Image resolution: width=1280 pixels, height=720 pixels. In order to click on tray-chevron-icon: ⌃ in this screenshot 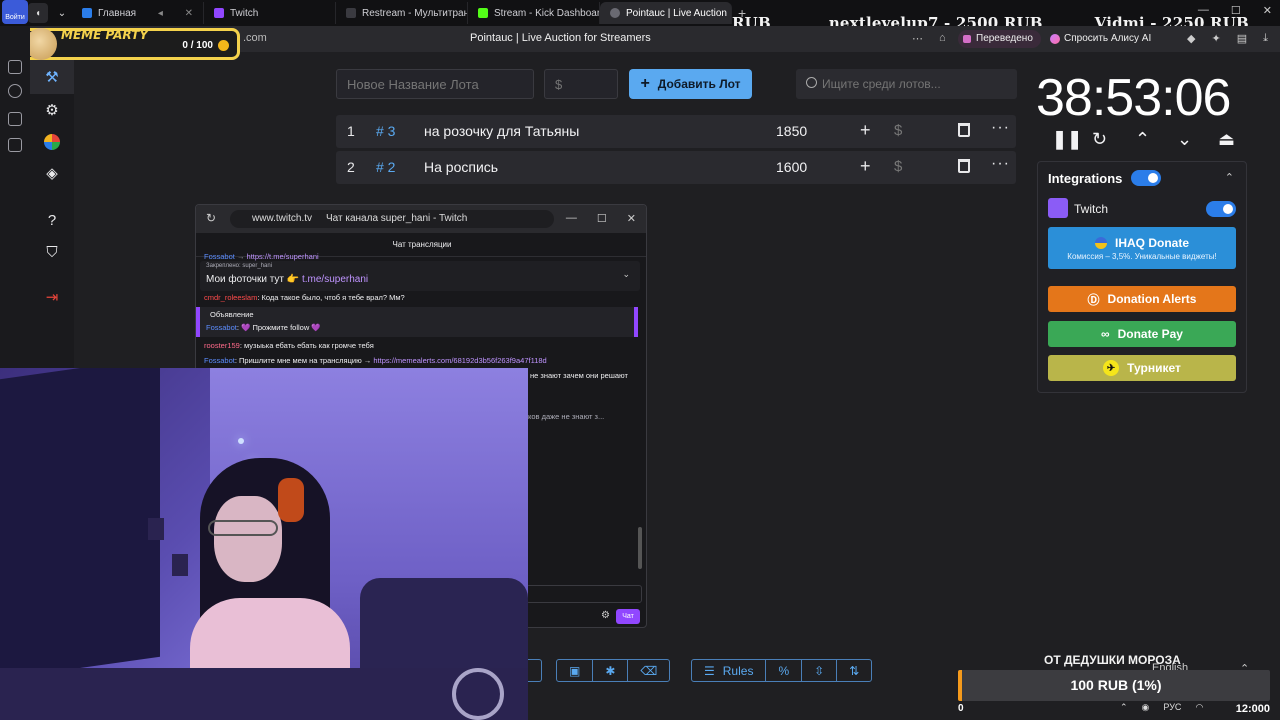, I will do `click(1124, 707)`.